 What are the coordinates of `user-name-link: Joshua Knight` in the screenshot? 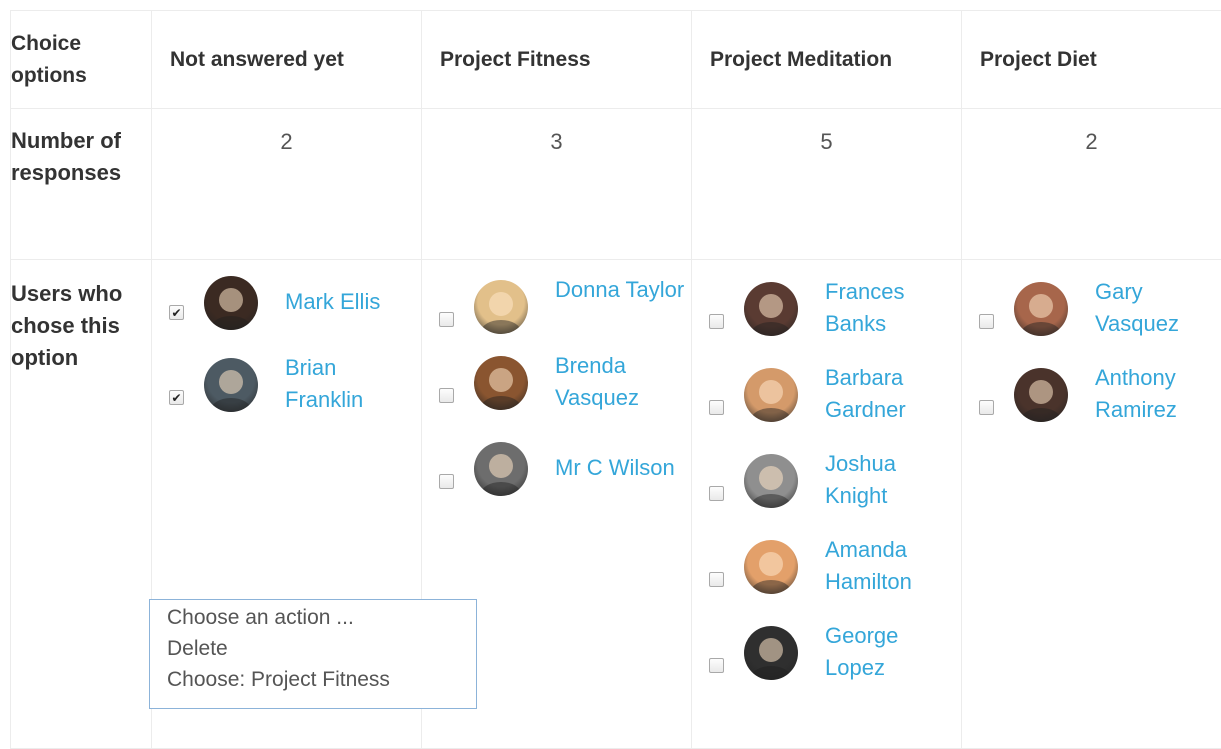 It's located at (890, 480).